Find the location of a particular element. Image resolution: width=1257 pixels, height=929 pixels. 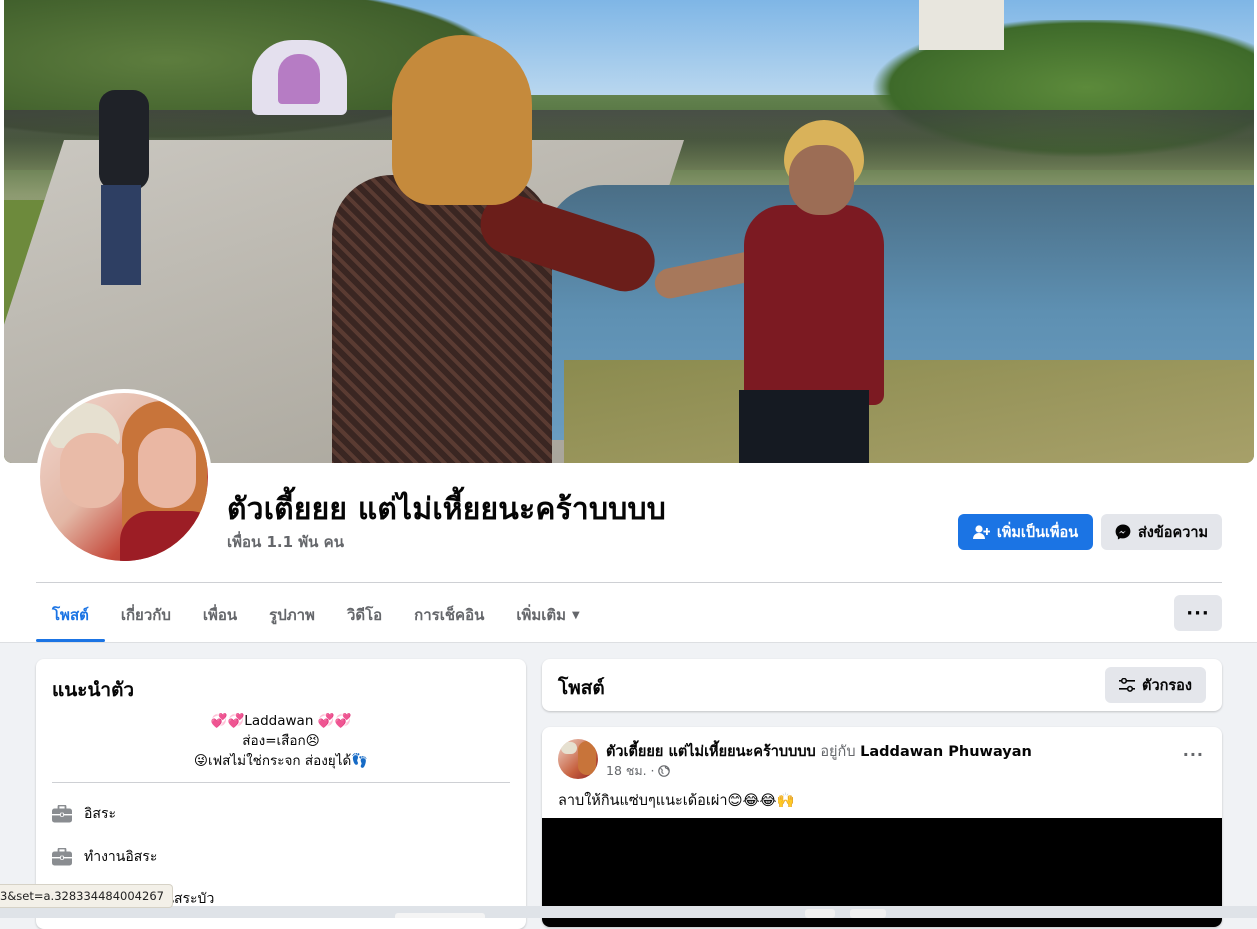

tab-label: เพื่อน is located at coordinates (220, 615).